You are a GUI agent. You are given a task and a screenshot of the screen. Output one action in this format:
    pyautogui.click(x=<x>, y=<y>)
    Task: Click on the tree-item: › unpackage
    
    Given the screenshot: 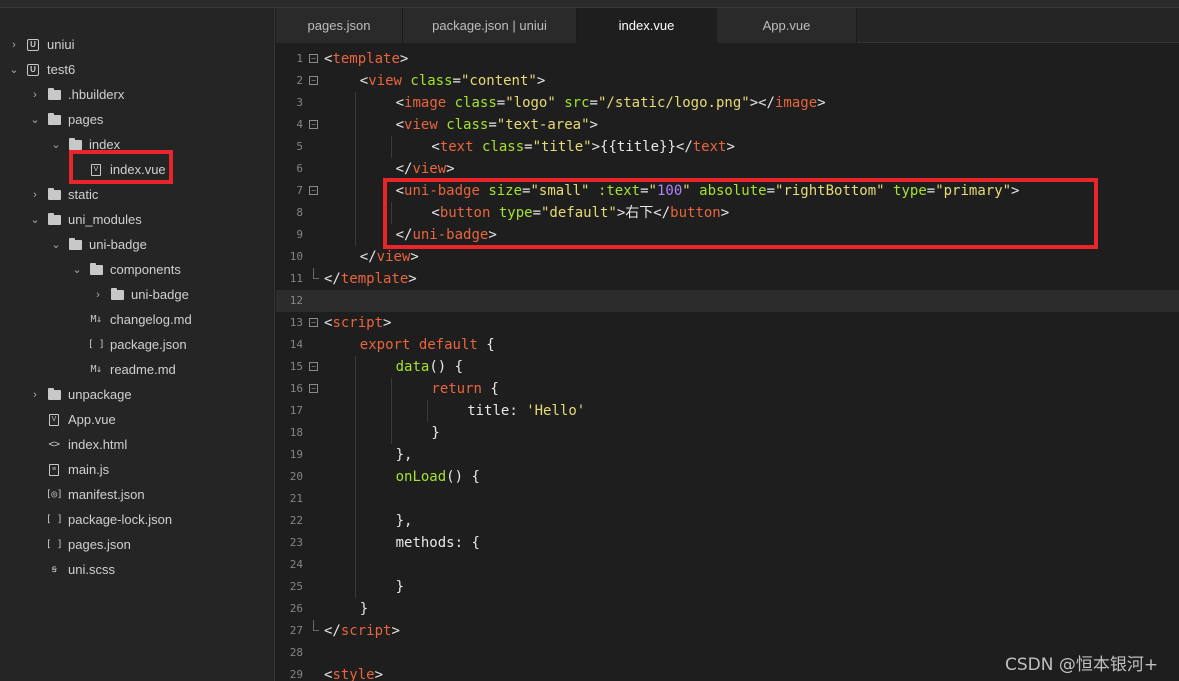 What is the action you would take?
    pyautogui.click(x=137, y=394)
    